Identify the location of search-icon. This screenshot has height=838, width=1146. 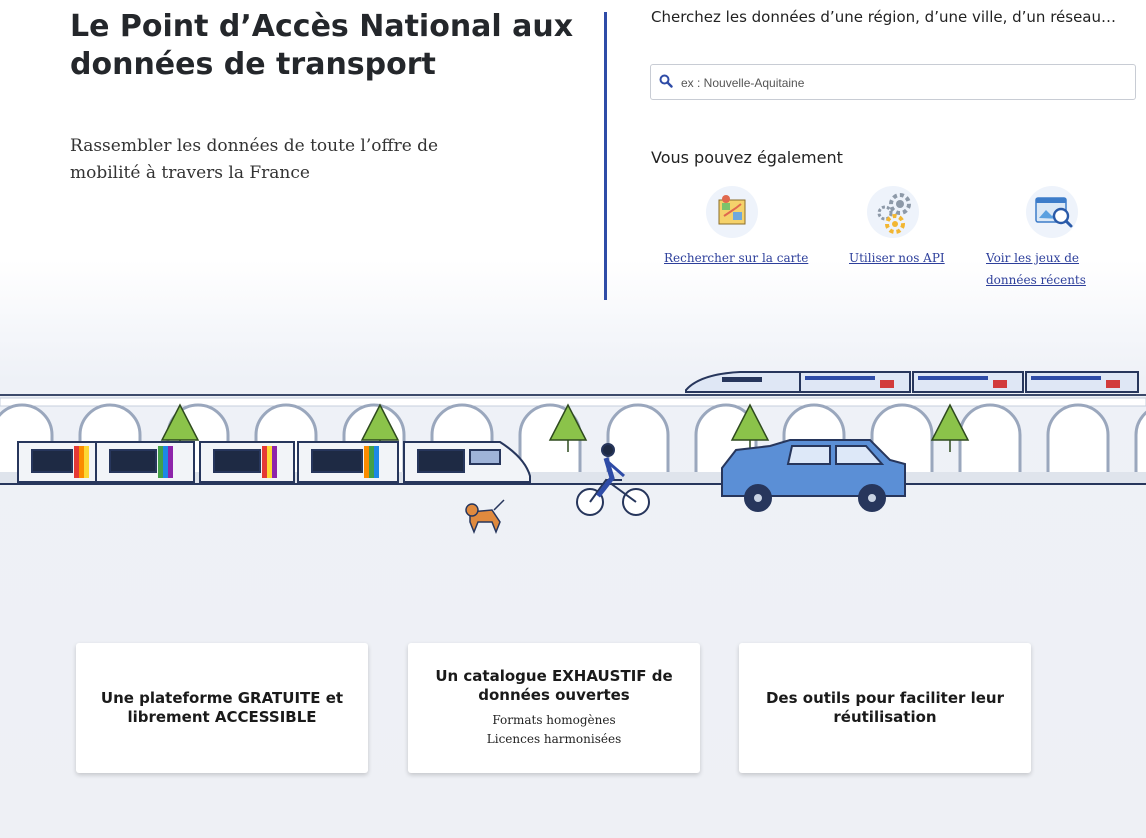
(666, 81).